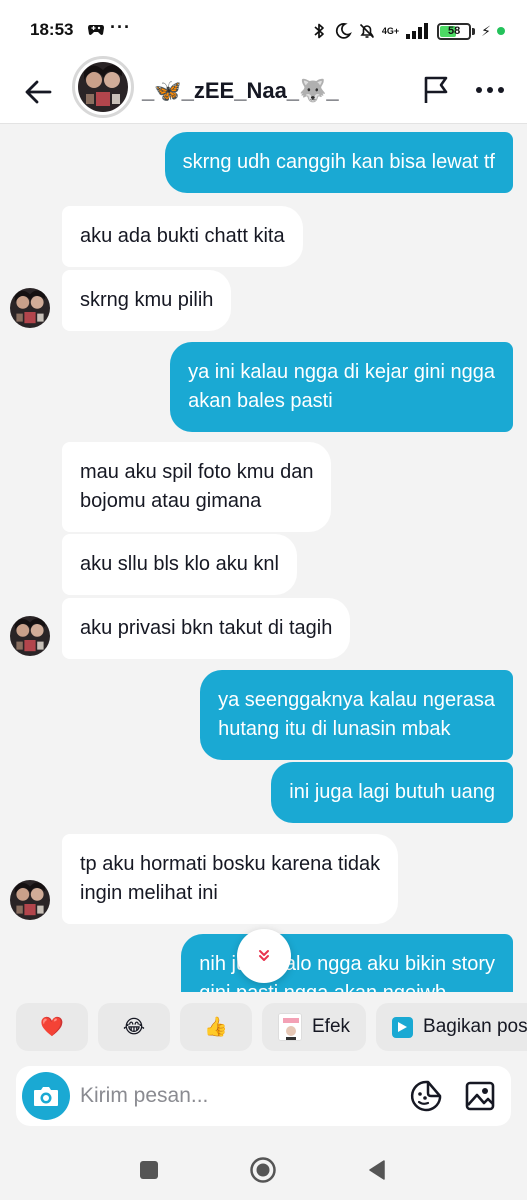 The width and height of the screenshot is (527, 1200). Describe the element at coordinates (334, 729) in the screenshot. I see `message-text: hutang itu di lunasin mbak` at that location.